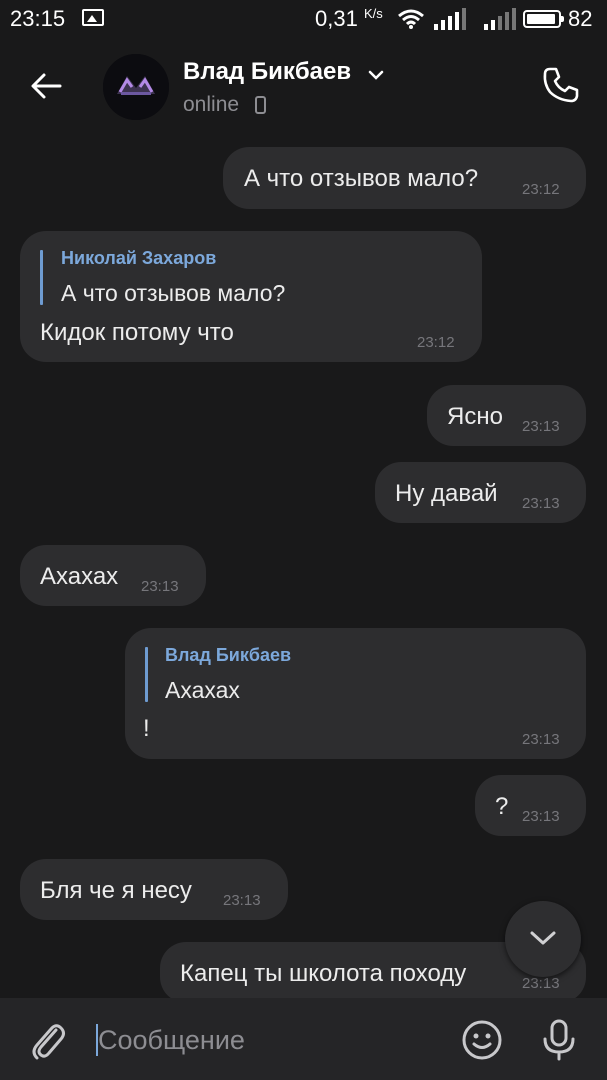  Describe the element at coordinates (202, 690) in the screenshot. I see `reply-text: Ахахах` at that location.